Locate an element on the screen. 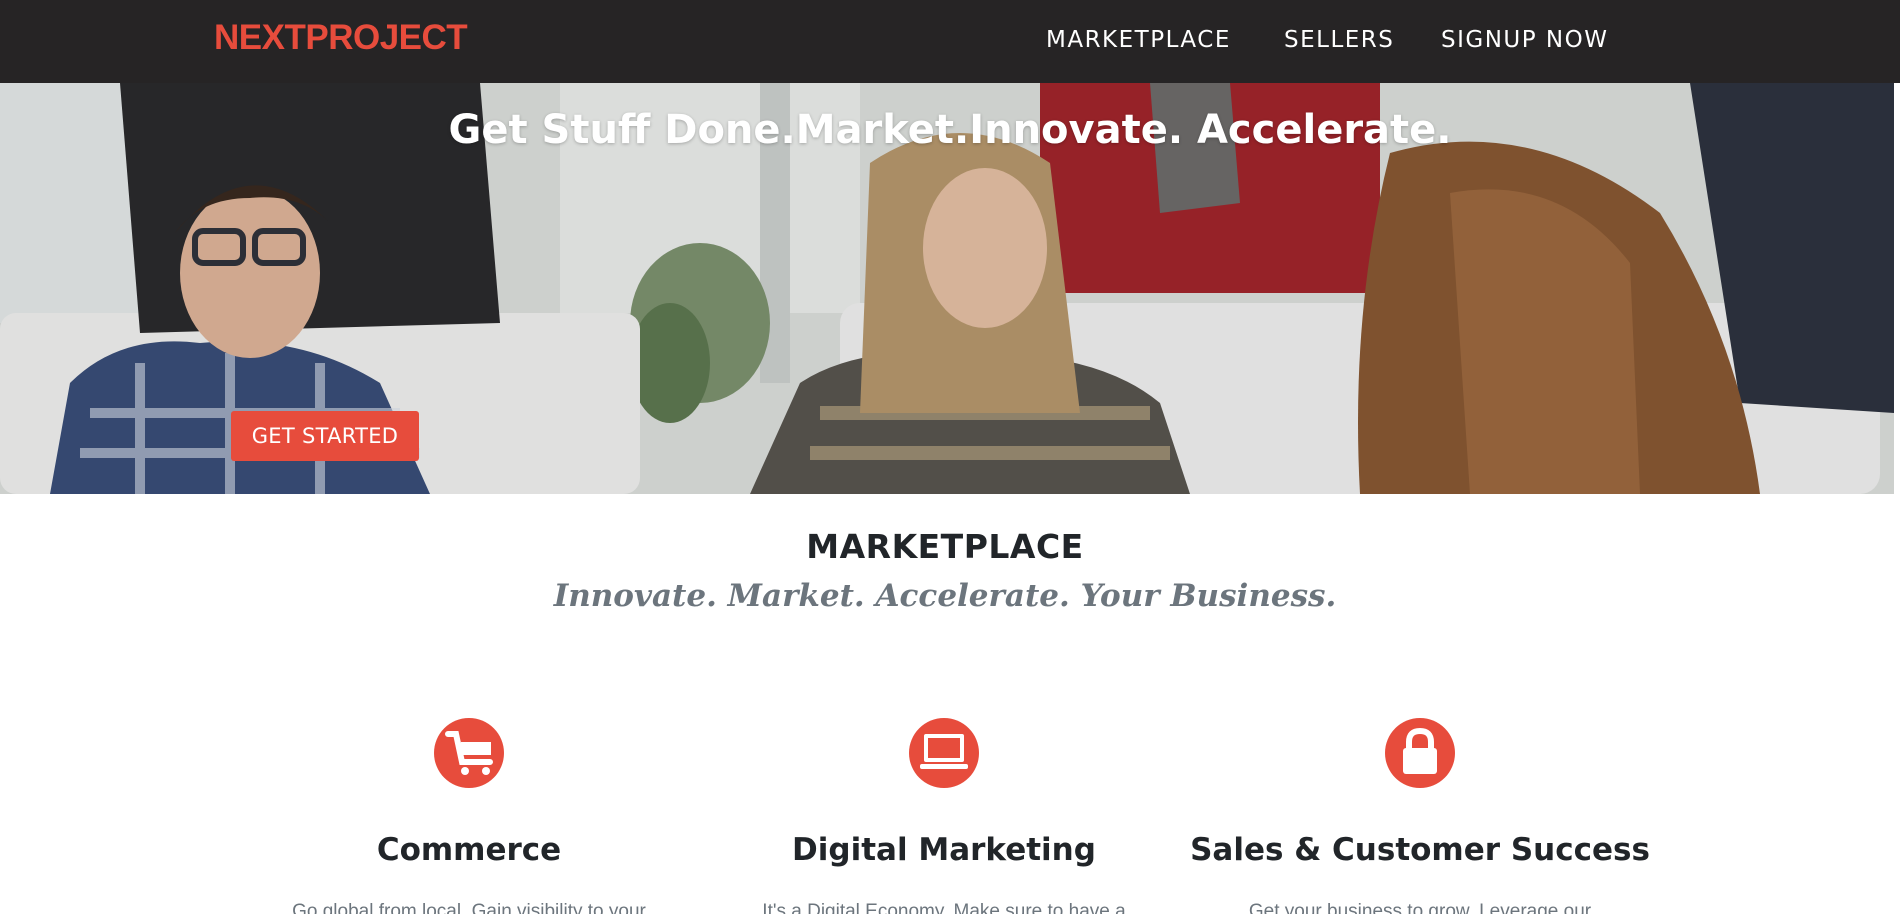 Image resolution: width=1900 pixels, height=914 pixels. nav-link-signup-now: SIGNUP NOW is located at coordinates (1524, 40).